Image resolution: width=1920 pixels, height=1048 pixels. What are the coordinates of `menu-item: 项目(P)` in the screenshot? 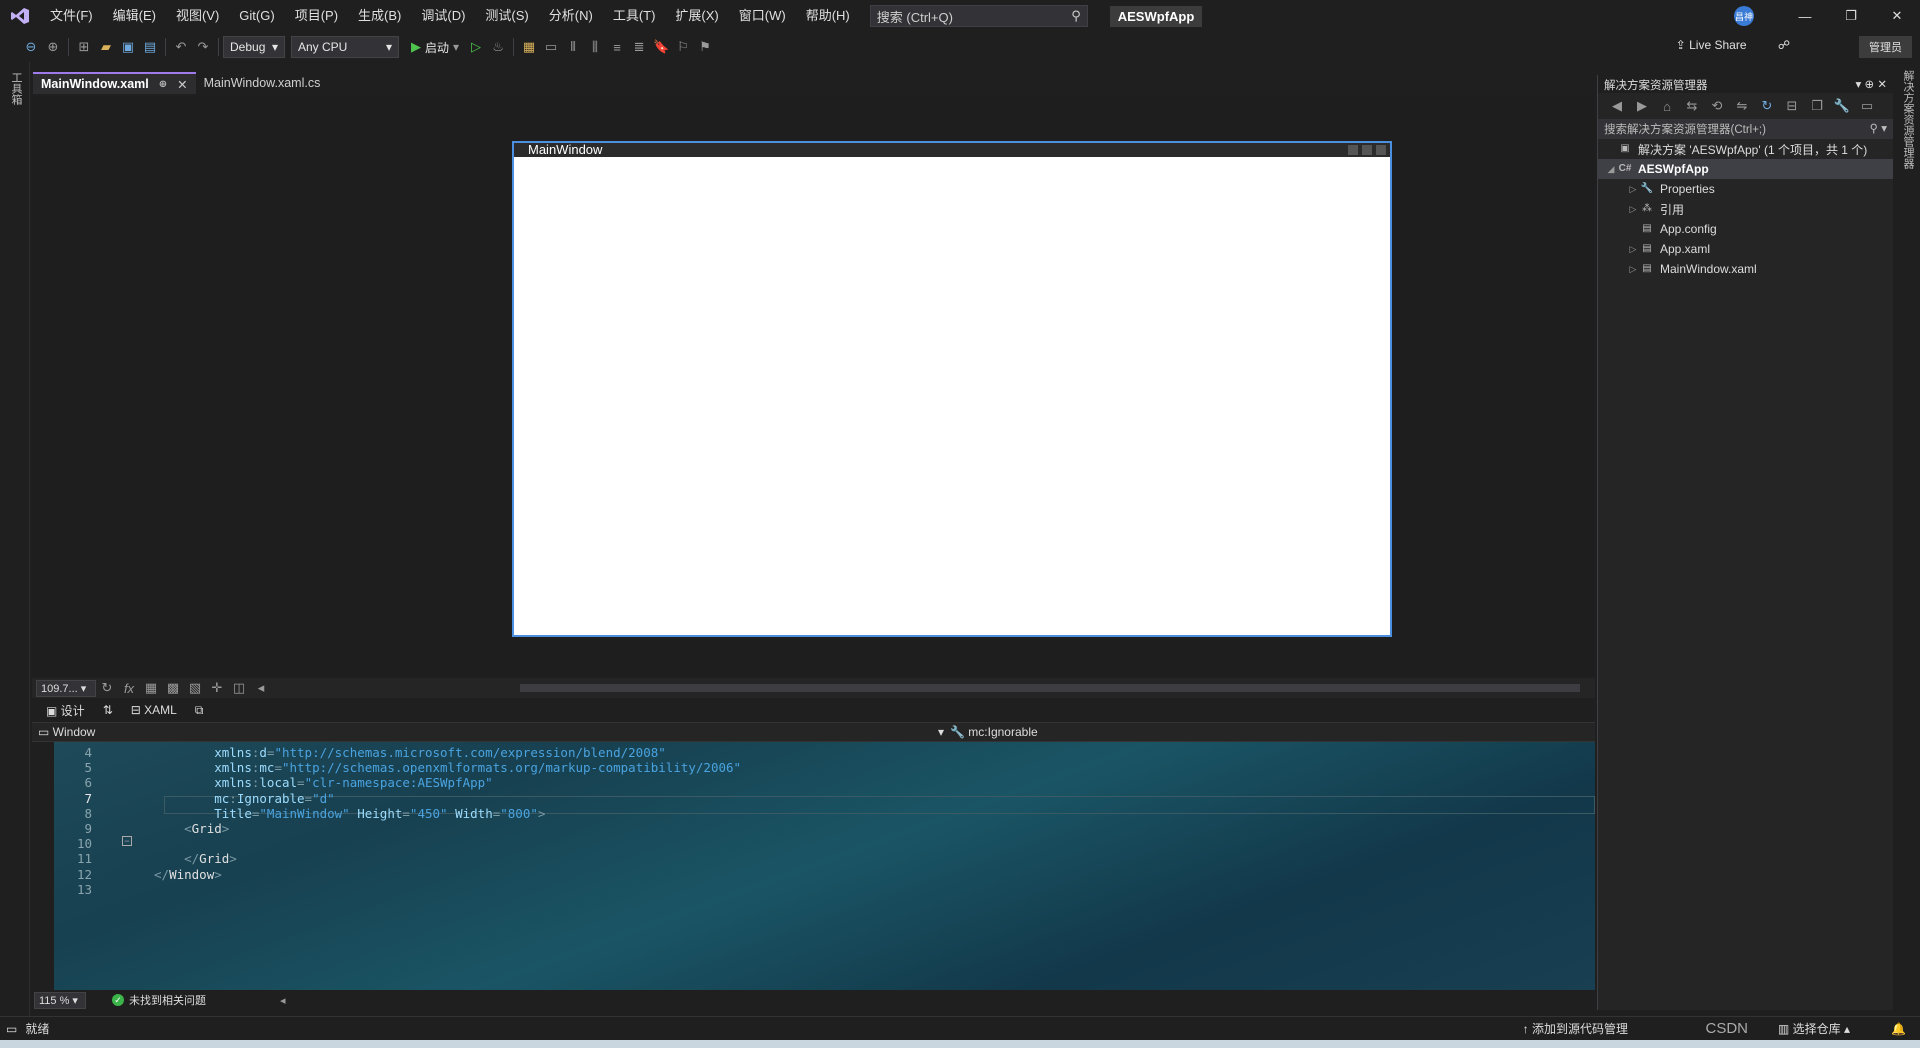 It's located at (316, 16).